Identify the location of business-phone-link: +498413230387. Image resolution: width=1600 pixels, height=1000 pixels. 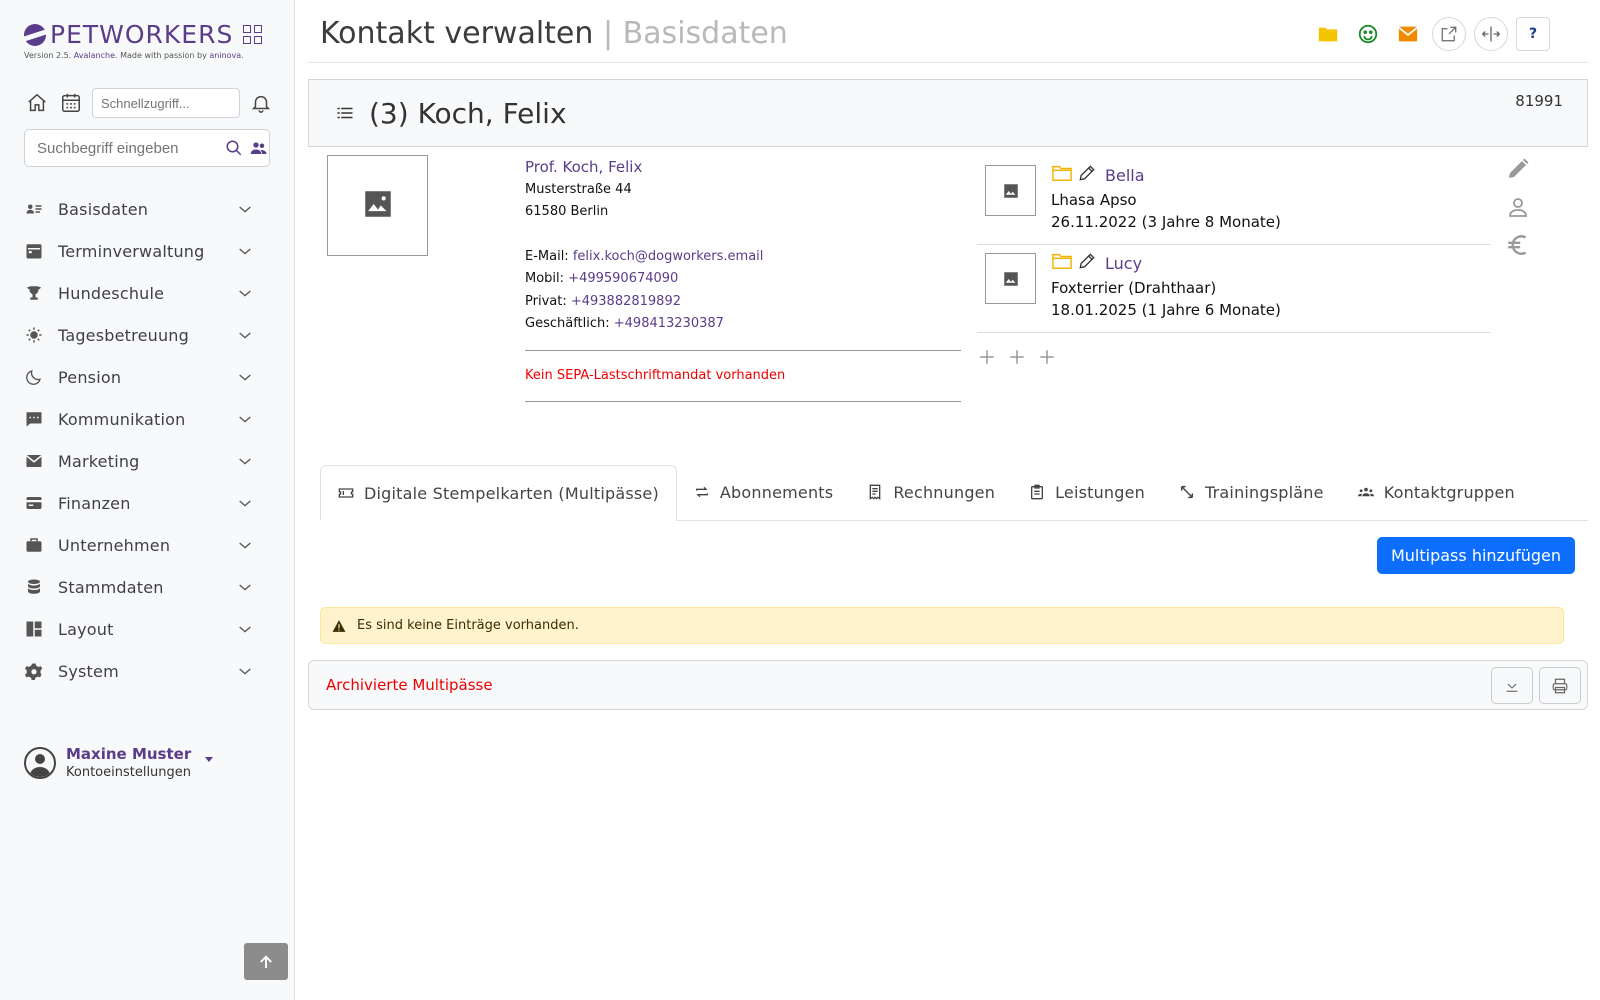
(669, 323).